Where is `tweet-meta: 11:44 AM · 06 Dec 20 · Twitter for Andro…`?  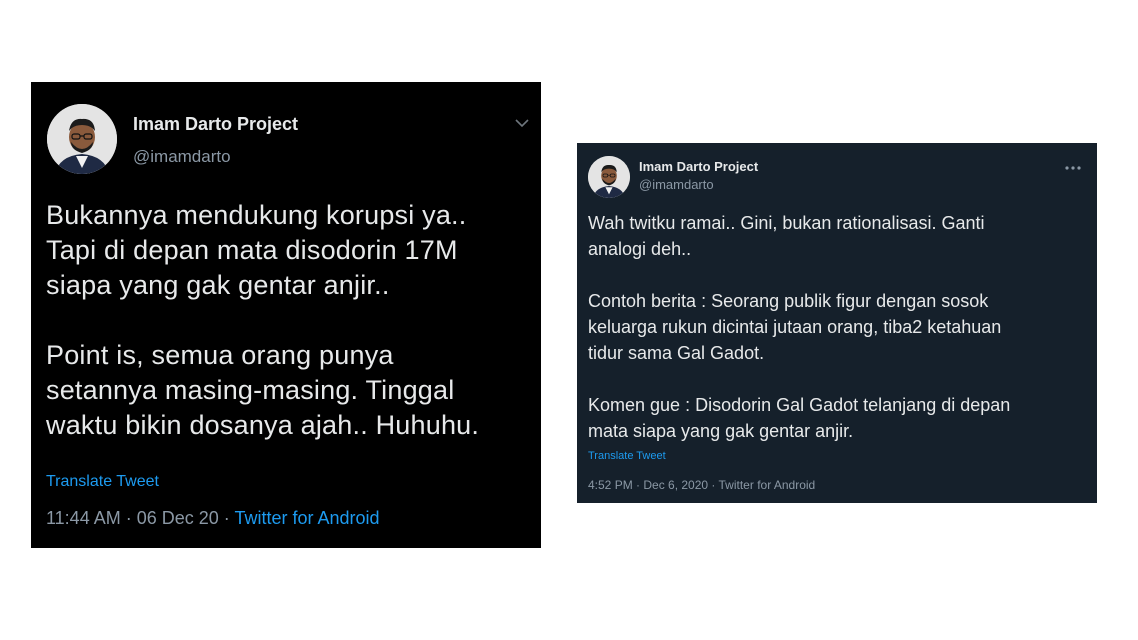
tweet-meta: 11:44 AM · 06 Dec 20 · Twitter for Andro… is located at coordinates (213, 518).